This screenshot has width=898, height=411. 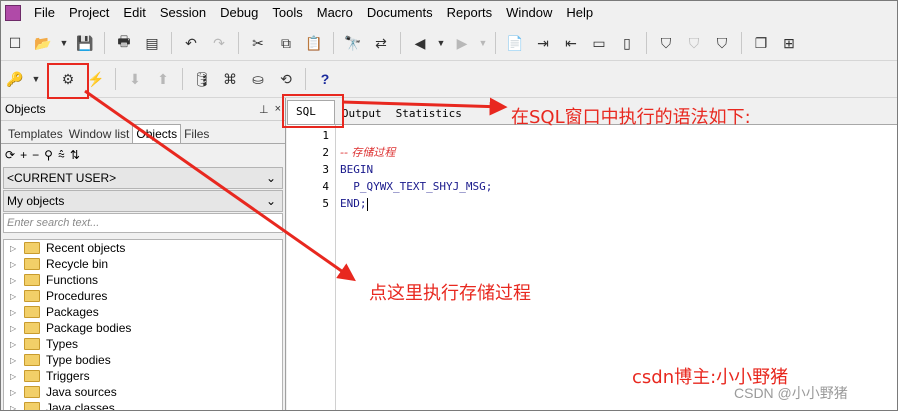 What do you see at coordinates (325, 169) in the screenshot?
I see `line-number: 3` at bounding box center [325, 169].